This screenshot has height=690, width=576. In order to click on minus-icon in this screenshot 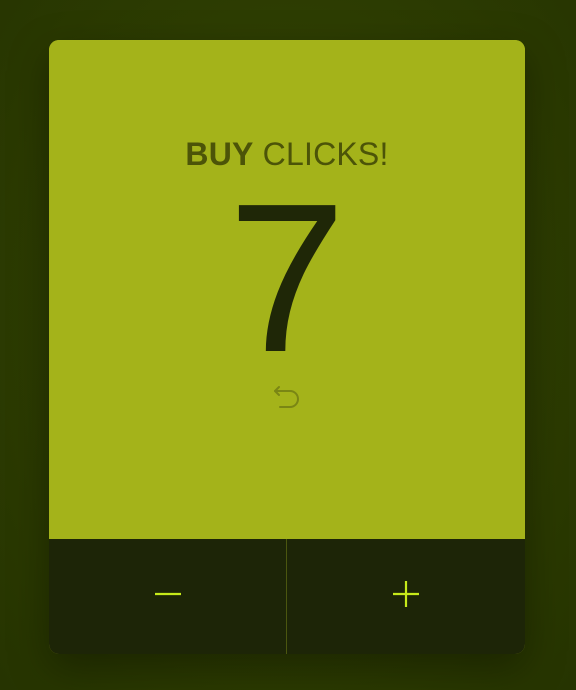, I will do `click(168, 596)`.